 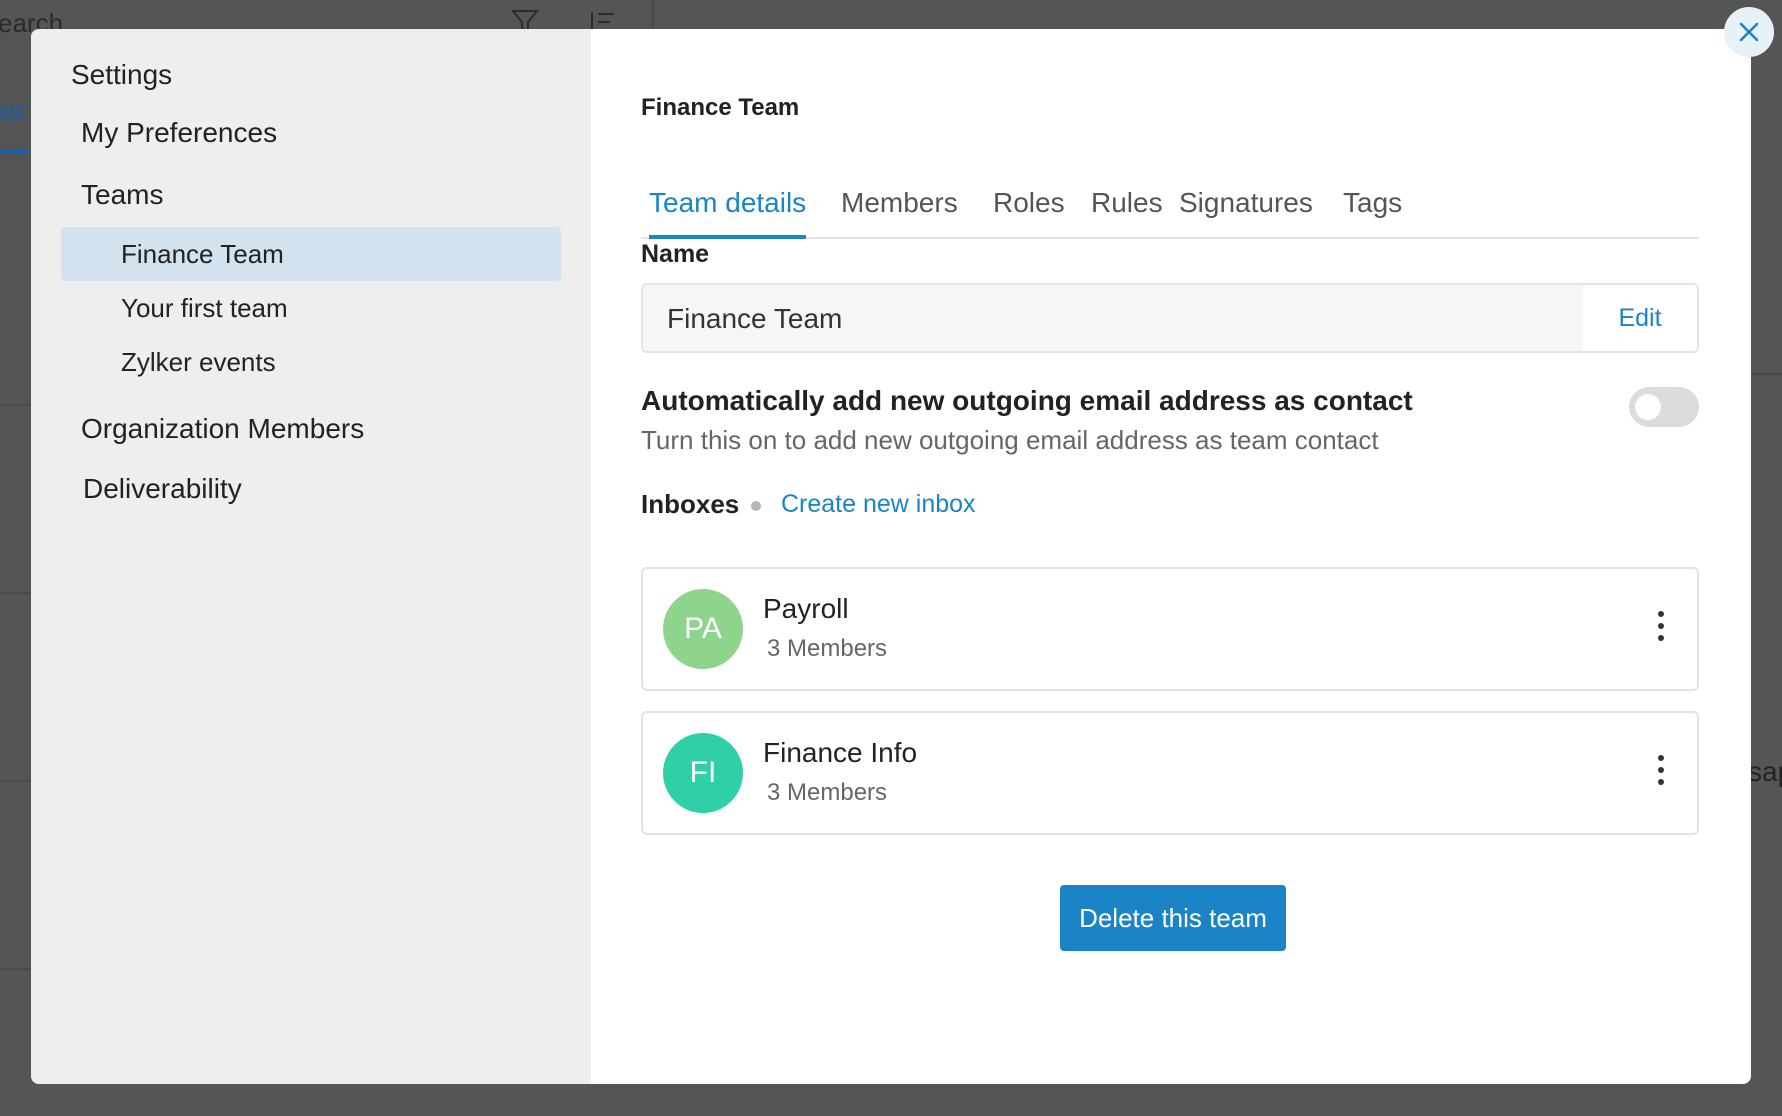 What do you see at coordinates (756, 506) in the screenshot?
I see `separator-dot` at bounding box center [756, 506].